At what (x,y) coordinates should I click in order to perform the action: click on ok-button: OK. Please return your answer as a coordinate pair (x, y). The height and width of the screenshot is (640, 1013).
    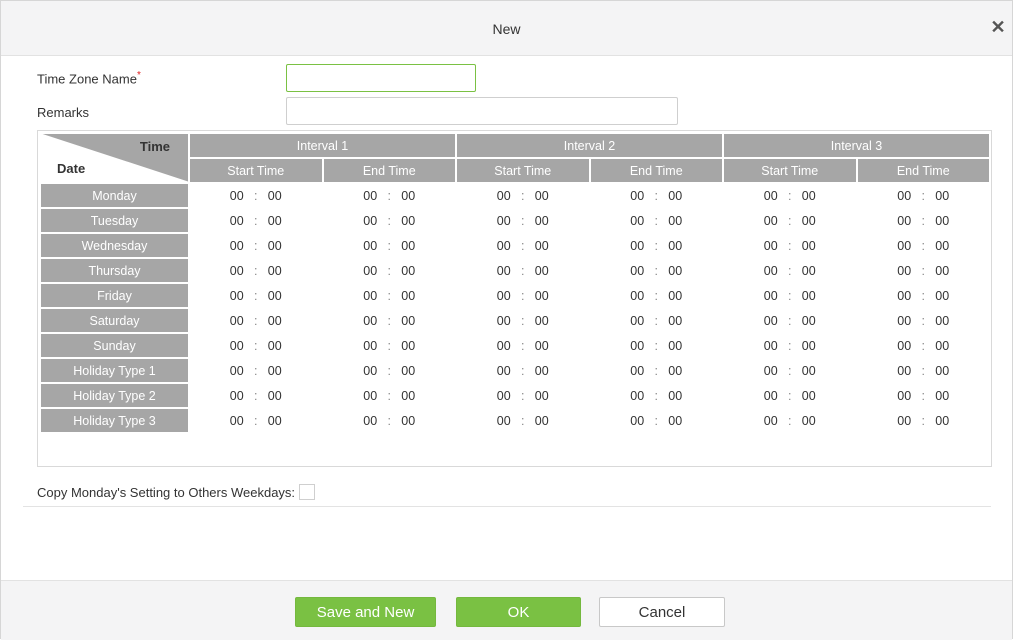
    Looking at the image, I should click on (518, 612).